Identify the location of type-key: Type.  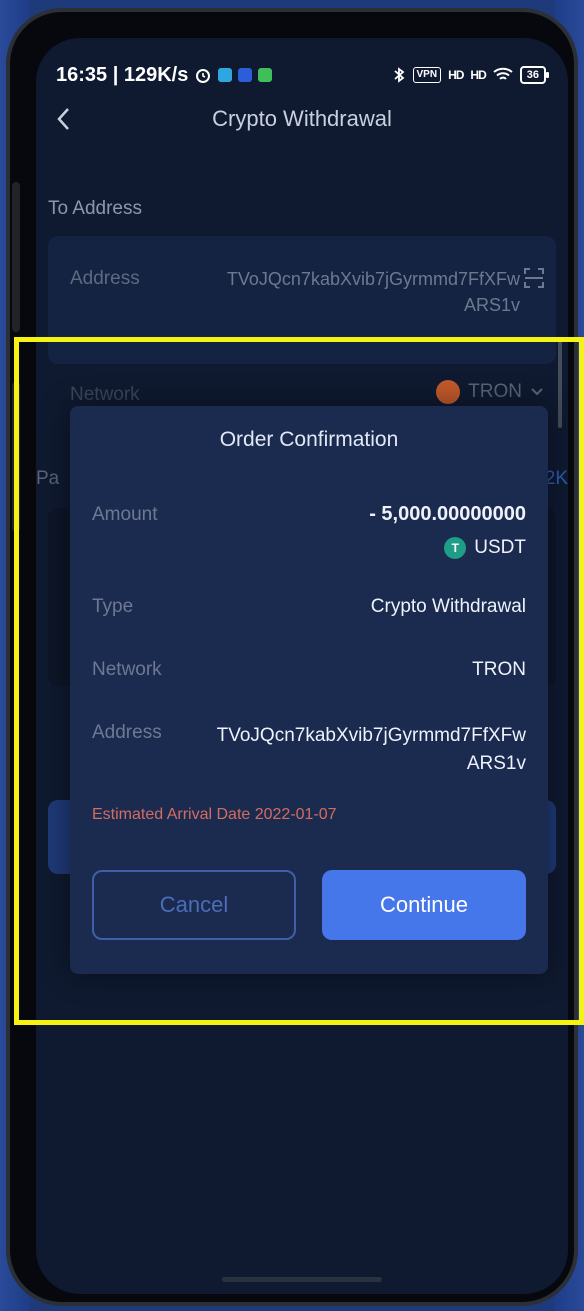
(113, 606).